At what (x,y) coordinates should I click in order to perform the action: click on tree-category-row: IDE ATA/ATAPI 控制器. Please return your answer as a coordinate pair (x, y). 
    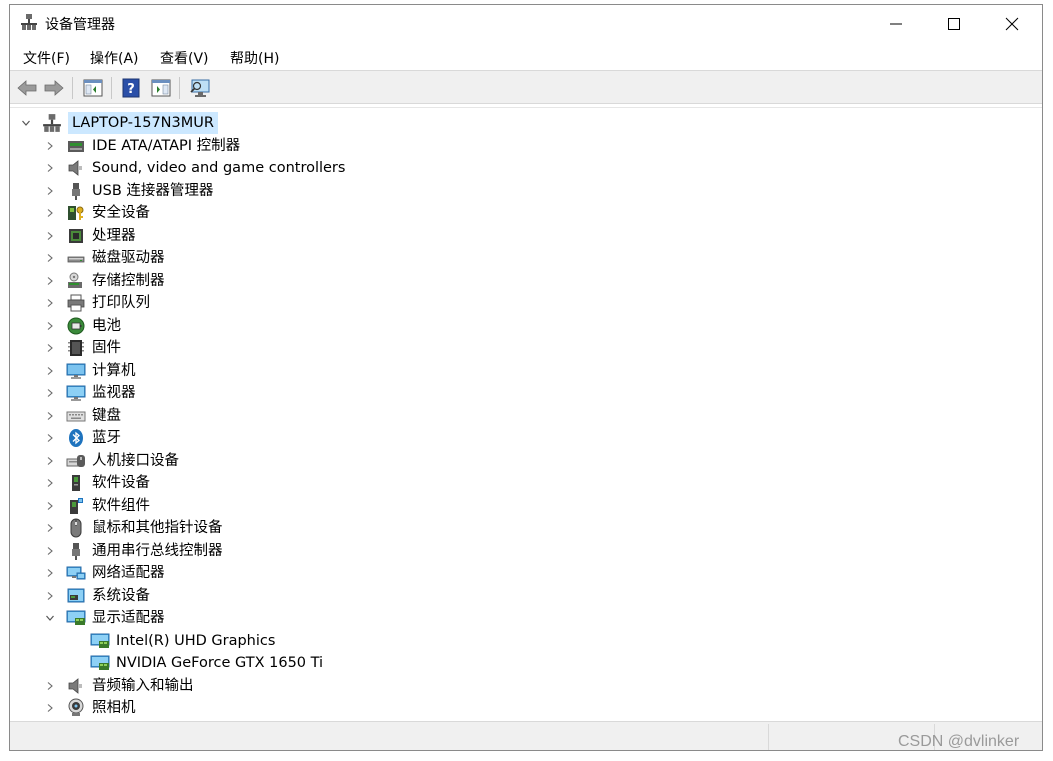
    Looking at the image, I should click on (142, 146).